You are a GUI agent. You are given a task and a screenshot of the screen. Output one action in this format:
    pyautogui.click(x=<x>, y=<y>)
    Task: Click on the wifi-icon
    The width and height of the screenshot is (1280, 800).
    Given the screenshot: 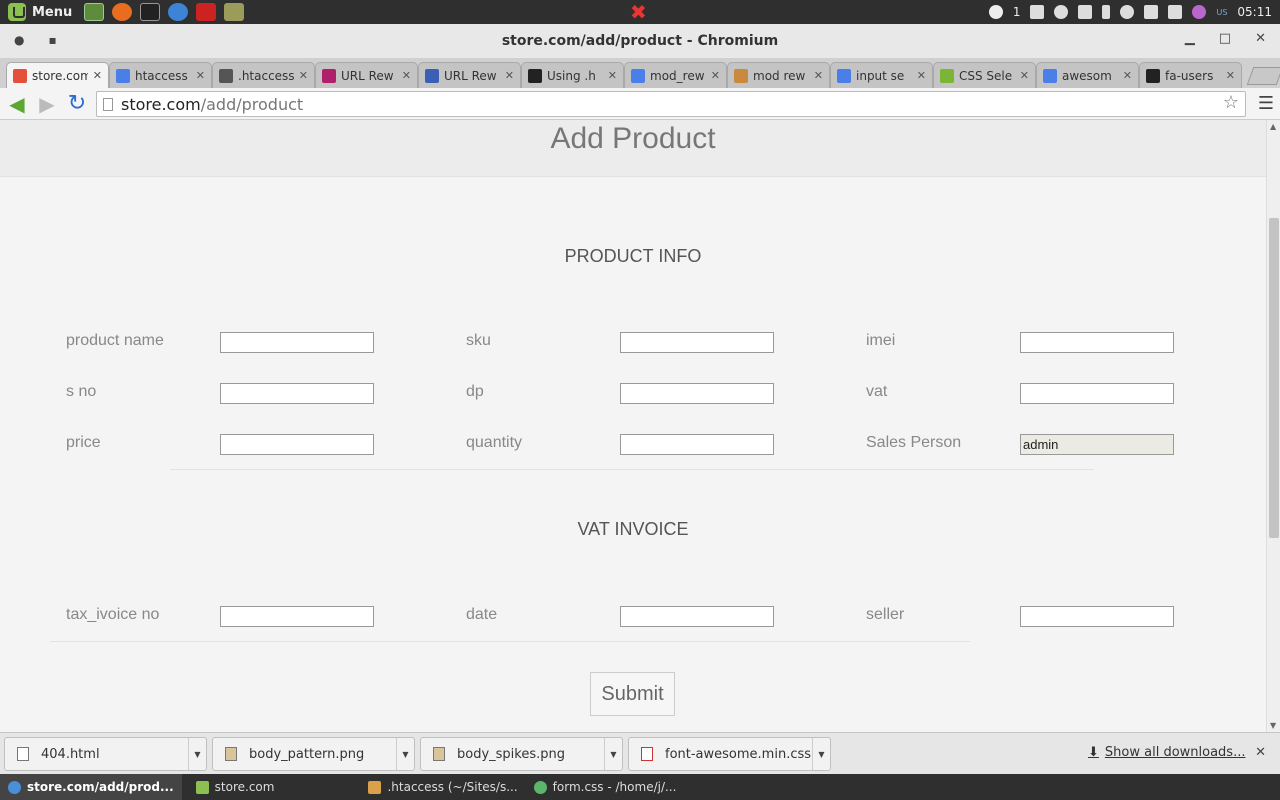 What is the action you would take?
    pyautogui.click(x=1127, y=12)
    